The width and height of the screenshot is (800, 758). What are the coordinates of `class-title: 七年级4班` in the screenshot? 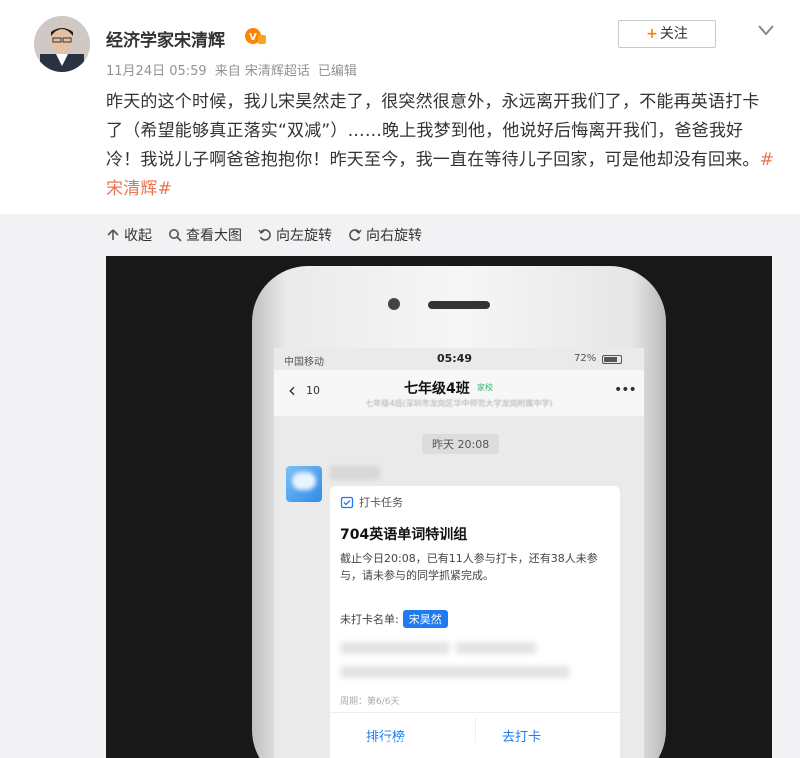 It's located at (437, 389).